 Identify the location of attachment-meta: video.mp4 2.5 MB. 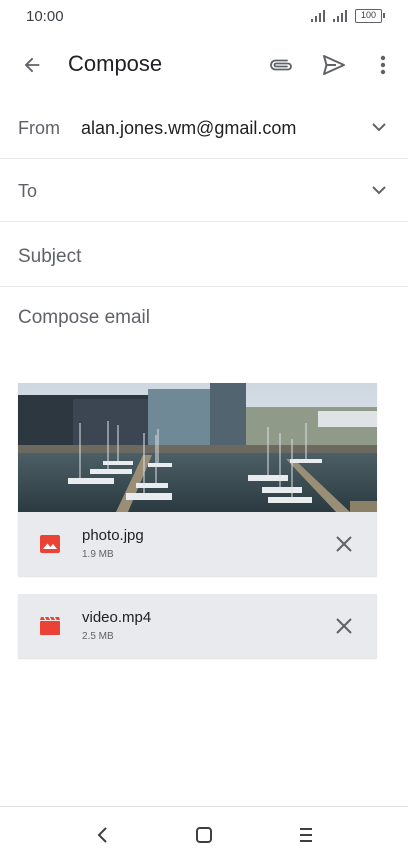
(197, 626).